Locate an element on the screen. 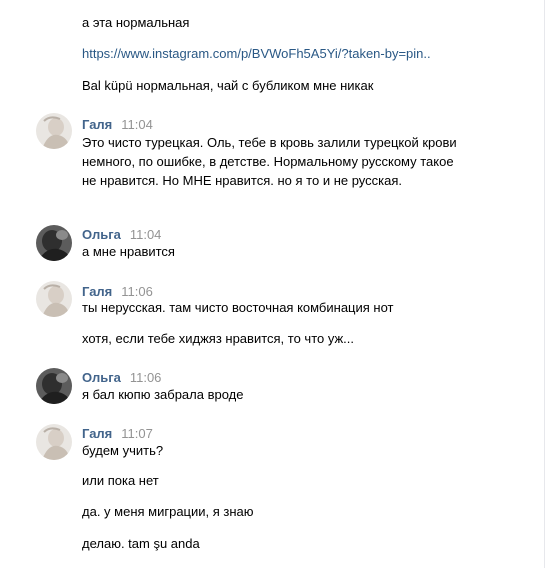 The width and height of the screenshot is (551, 568). message-text: или пока нет is located at coordinates (120, 480).